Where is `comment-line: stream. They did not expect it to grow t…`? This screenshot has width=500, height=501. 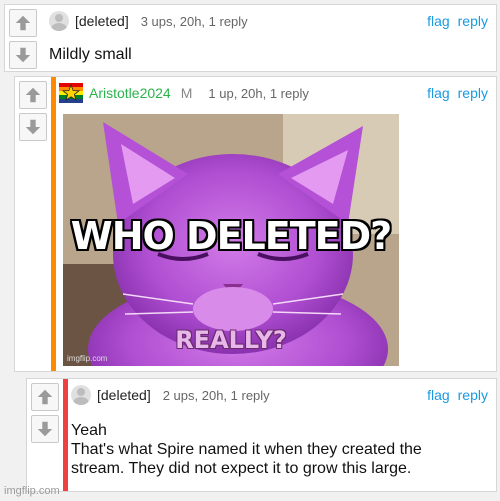 comment-line: stream. They did not expect it to grow t… is located at coordinates (241, 468).